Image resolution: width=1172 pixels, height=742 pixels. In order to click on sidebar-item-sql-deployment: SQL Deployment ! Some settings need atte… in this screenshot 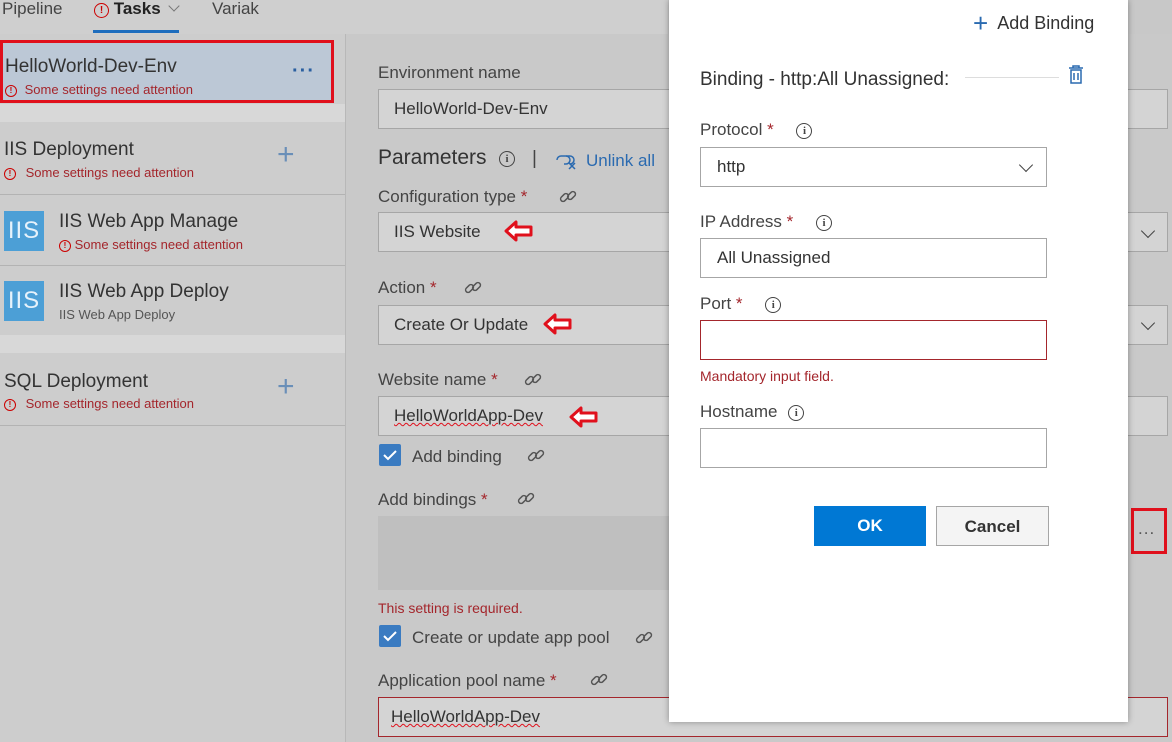, I will do `click(172, 389)`.